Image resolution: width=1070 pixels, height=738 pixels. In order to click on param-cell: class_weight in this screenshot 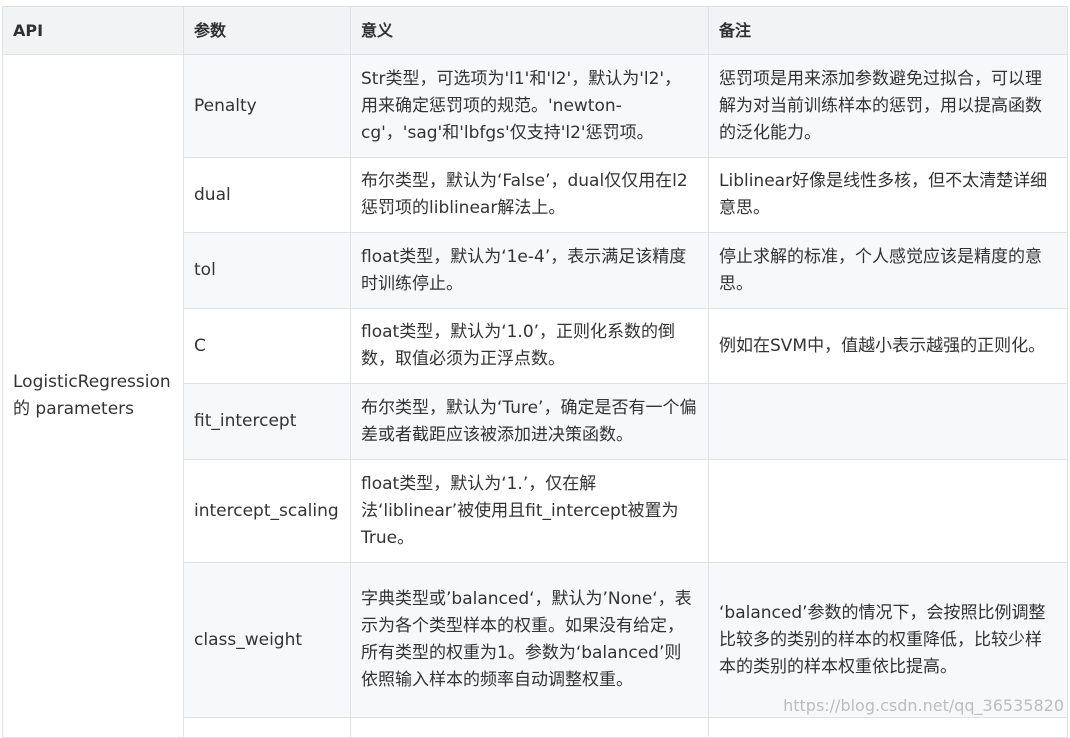, I will do `click(267, 640)`.